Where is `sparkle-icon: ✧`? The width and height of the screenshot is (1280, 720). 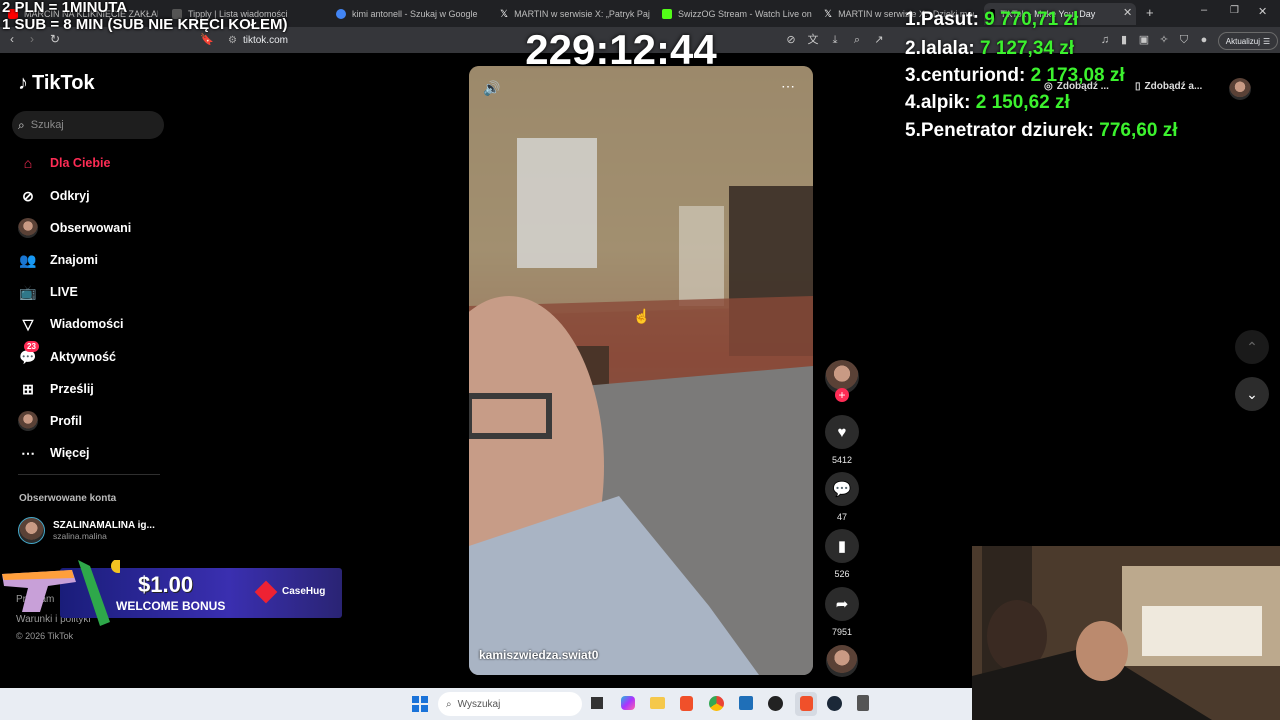
sparkle-icon: ✧ is located at coordinates (1164, 40).